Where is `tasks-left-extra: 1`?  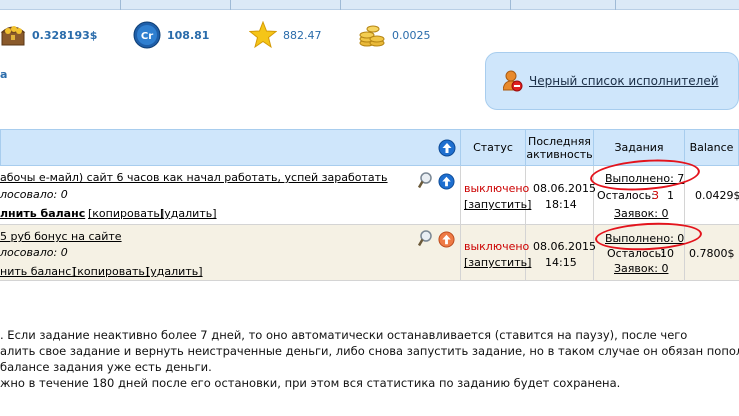
tasks-left-extra: 1 is located at coordinates (670, 195).